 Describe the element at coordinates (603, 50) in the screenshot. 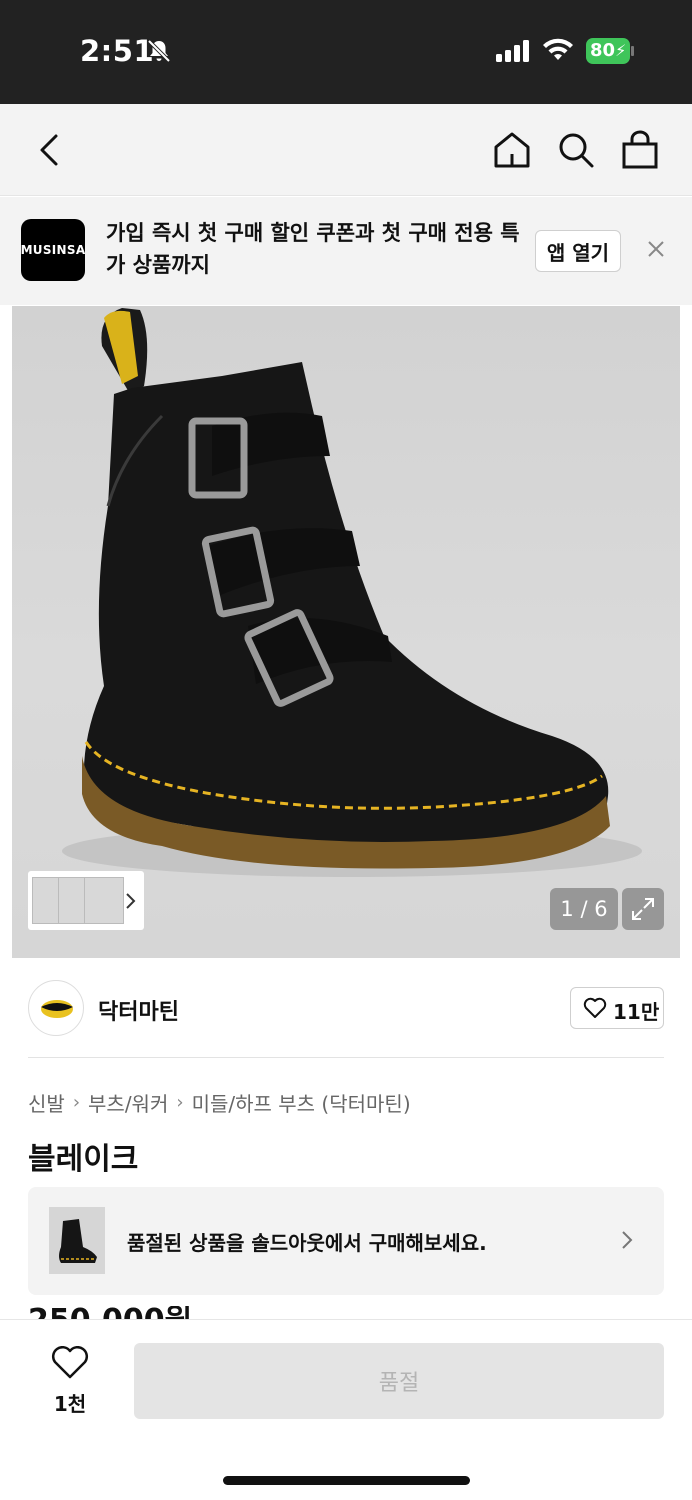

I see `battery-level: 80` at that location.